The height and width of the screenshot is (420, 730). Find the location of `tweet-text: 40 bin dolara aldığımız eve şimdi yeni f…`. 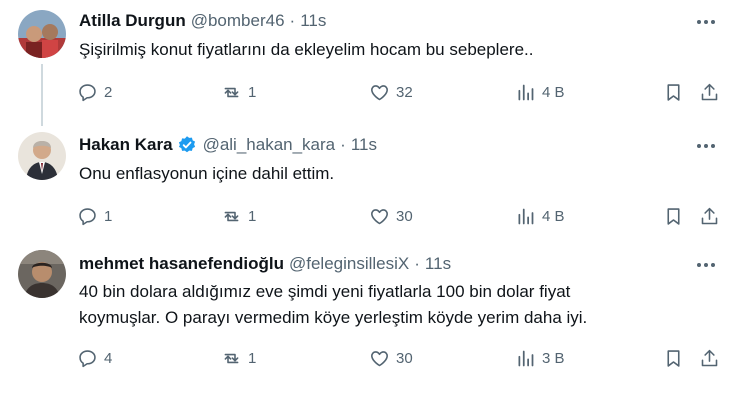

tweet-text: 40 bin dolara aldığımız eve şimdi yeni f… is located at coordinates (394, 305).